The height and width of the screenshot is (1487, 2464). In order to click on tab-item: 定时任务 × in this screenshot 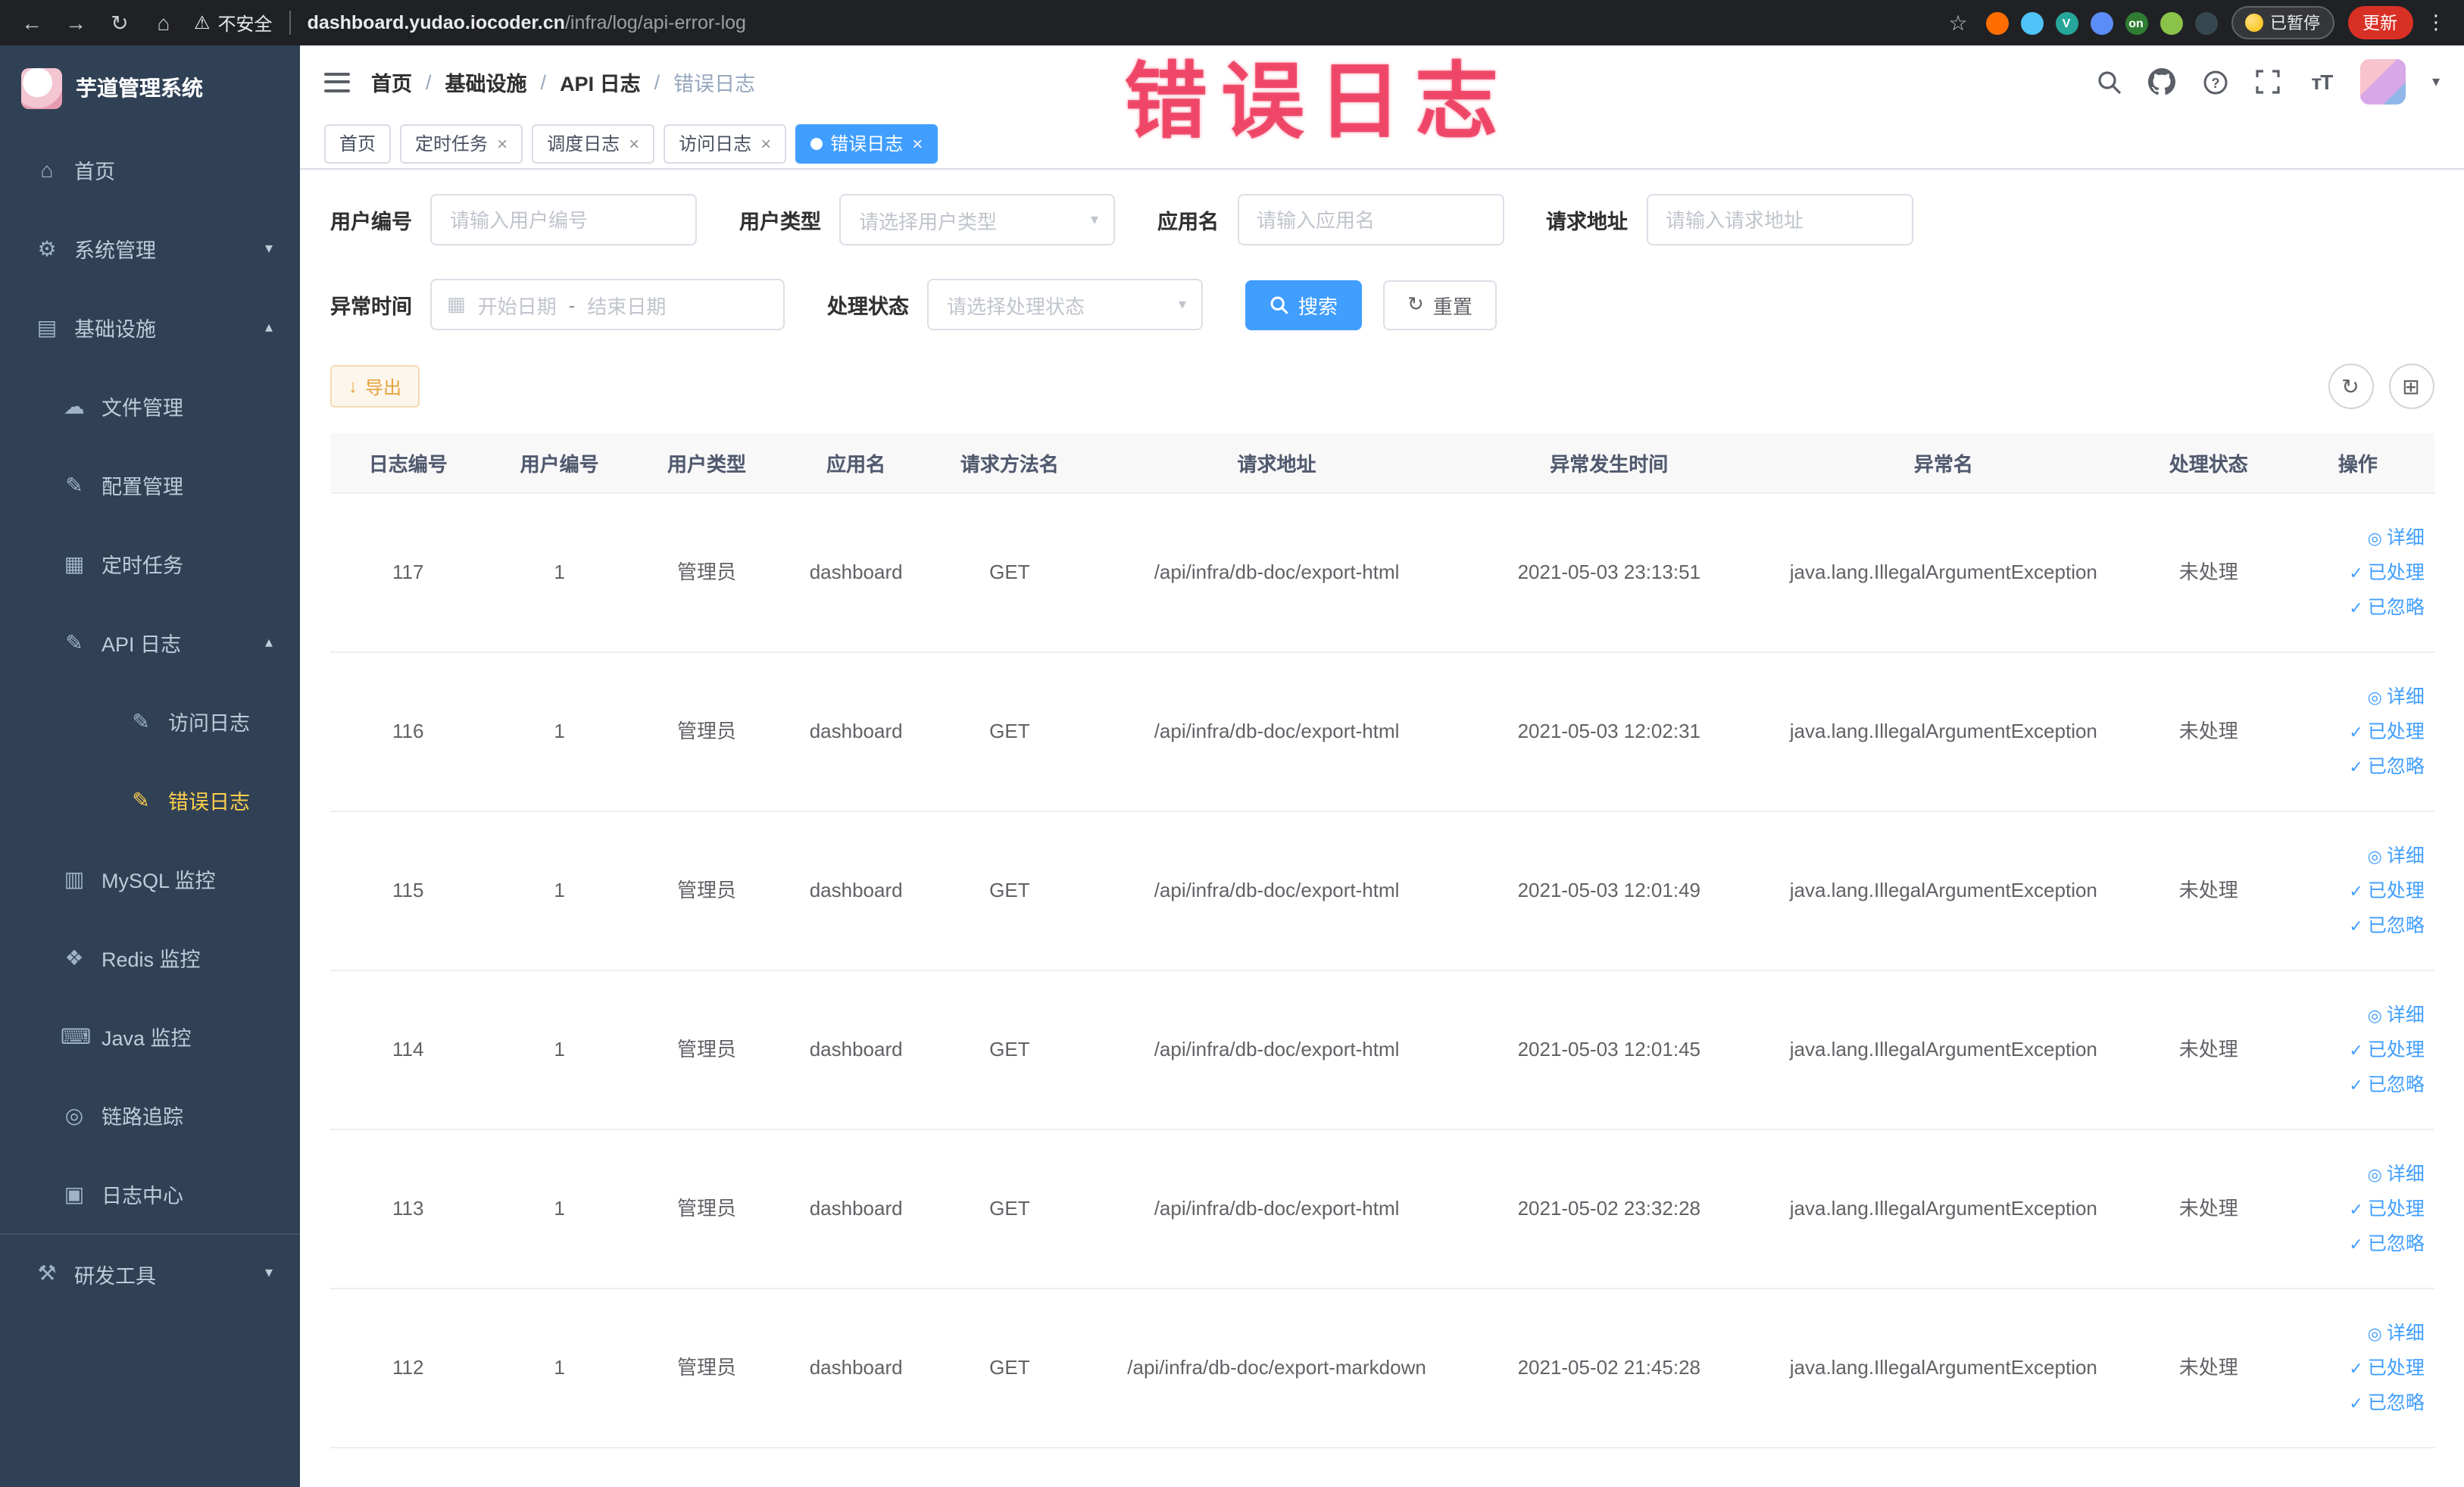, I will do `click(461, 143)`.